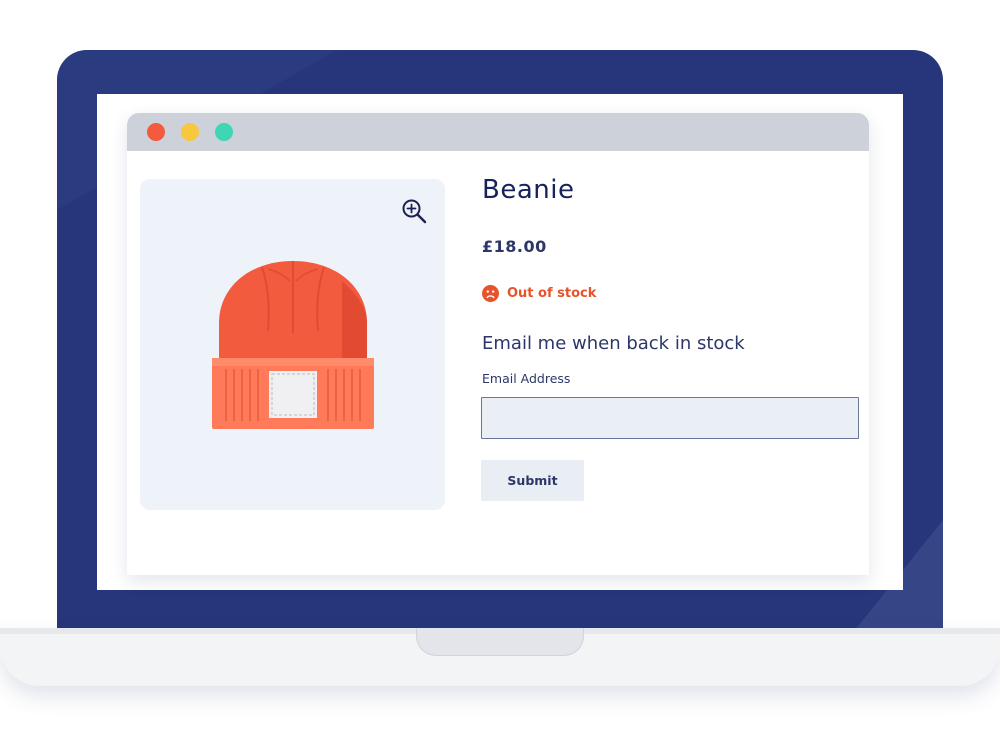 The height and width of the screenshot is (750, 1000). I want to click on stock-status-text: Out of stock, so click(552, 293).